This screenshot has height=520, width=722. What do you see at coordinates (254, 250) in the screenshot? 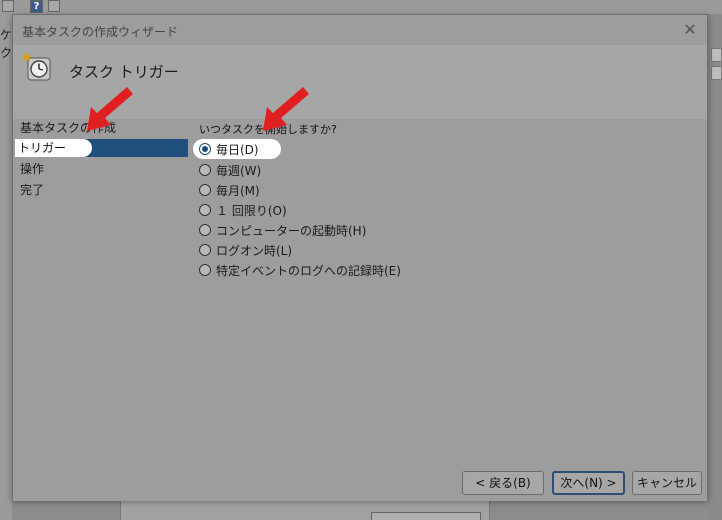
I see `radio-label: ログオン時(L)` at bounding box center [254, 250].